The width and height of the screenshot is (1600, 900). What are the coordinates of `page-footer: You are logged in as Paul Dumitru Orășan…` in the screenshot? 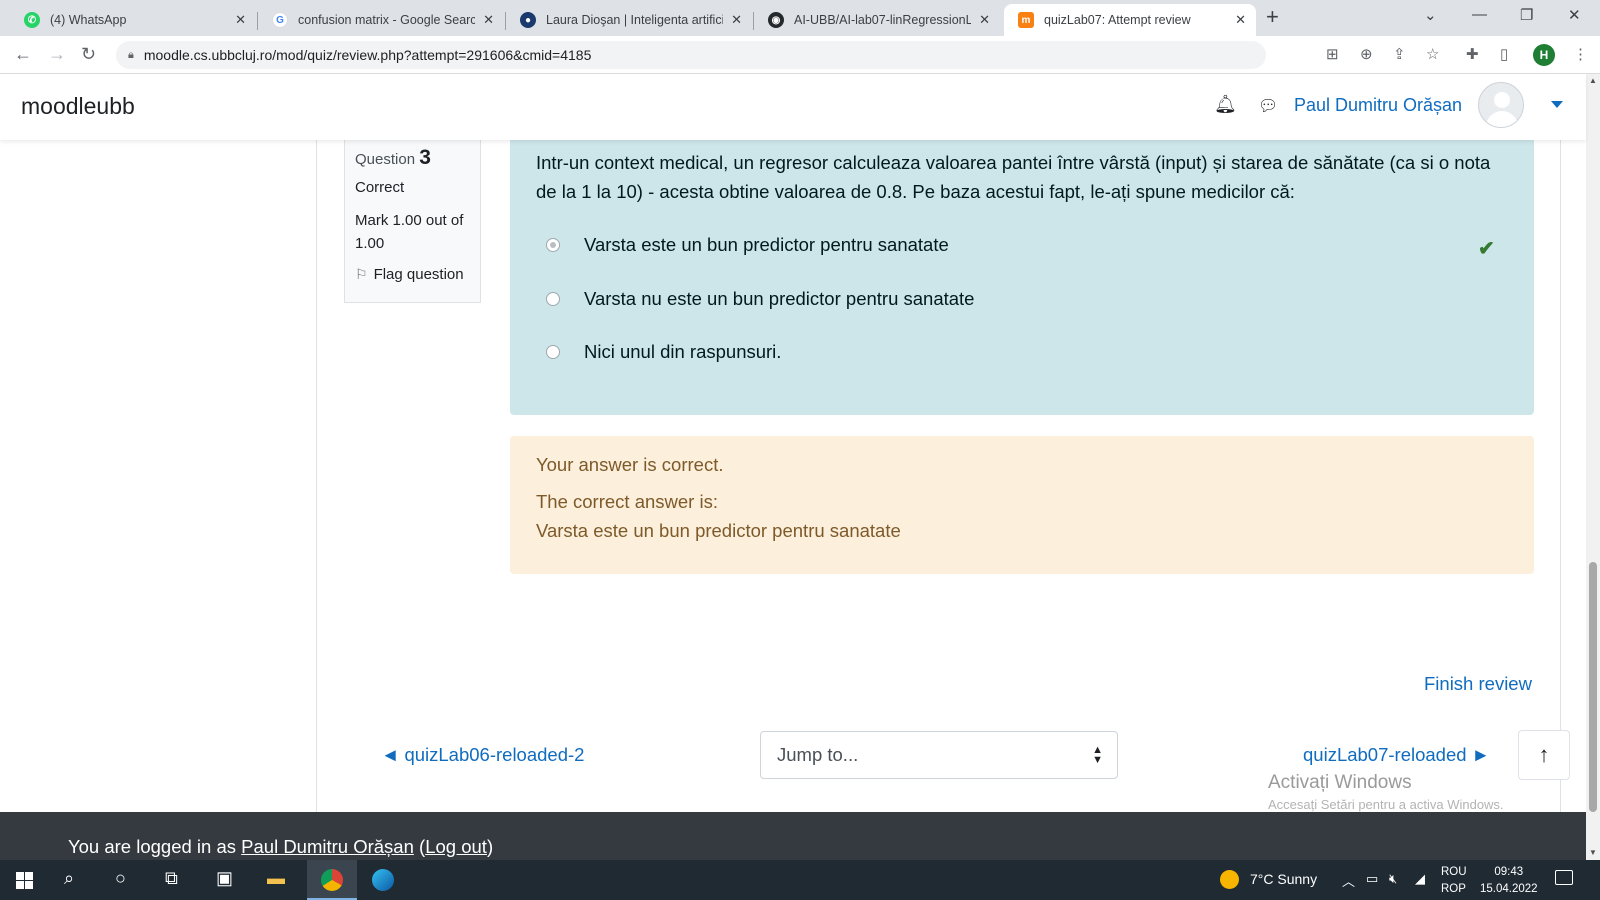 It's located at (793, 836).